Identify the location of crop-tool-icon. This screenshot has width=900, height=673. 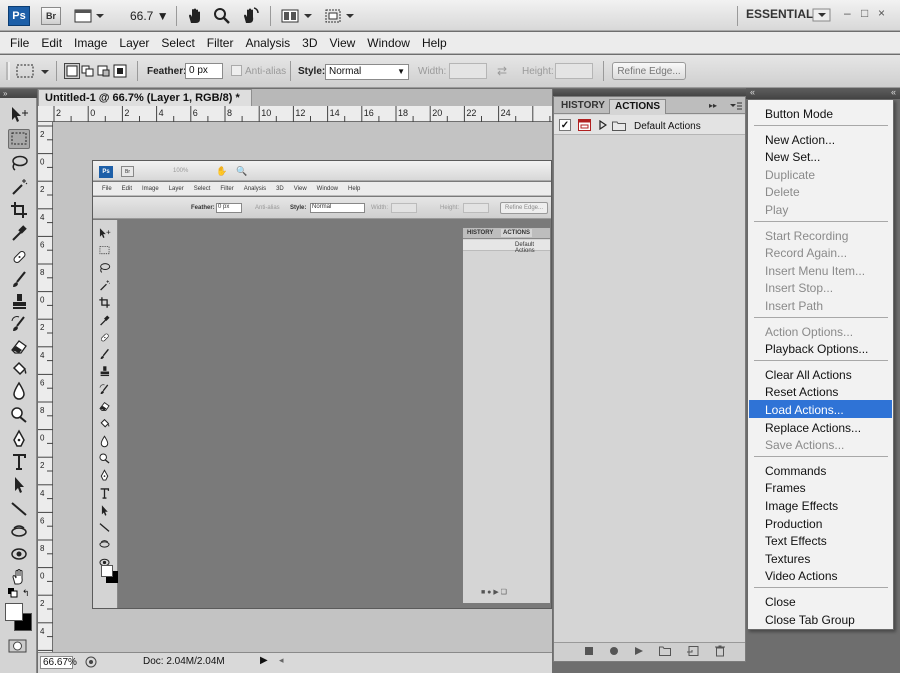
(19, 210).